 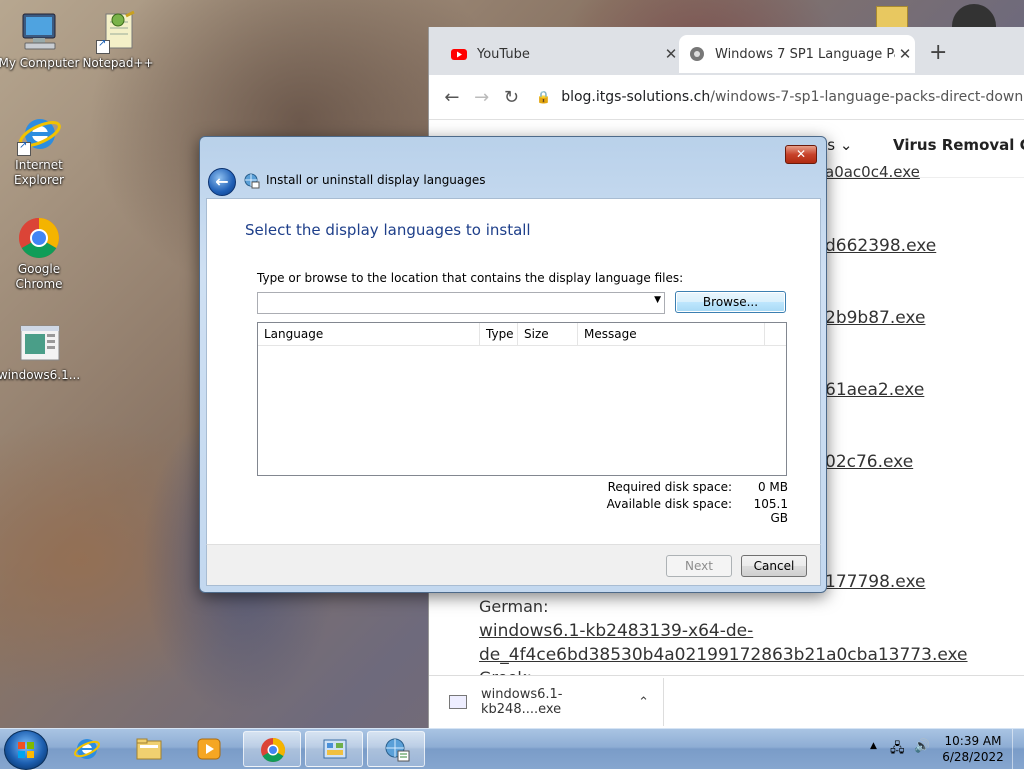 What do you see at coordinates (669, 487) in the screenshot?
I see `required-space-label: Required disk space:` at bounding box center [669, 487].